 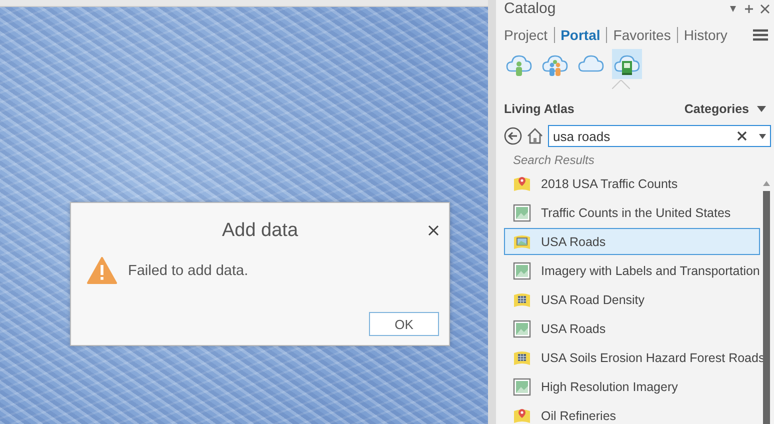 What do you see at coordinates (749, 9) in the screenshot?
I see `plus-icon` at bounding box center [749, 9].